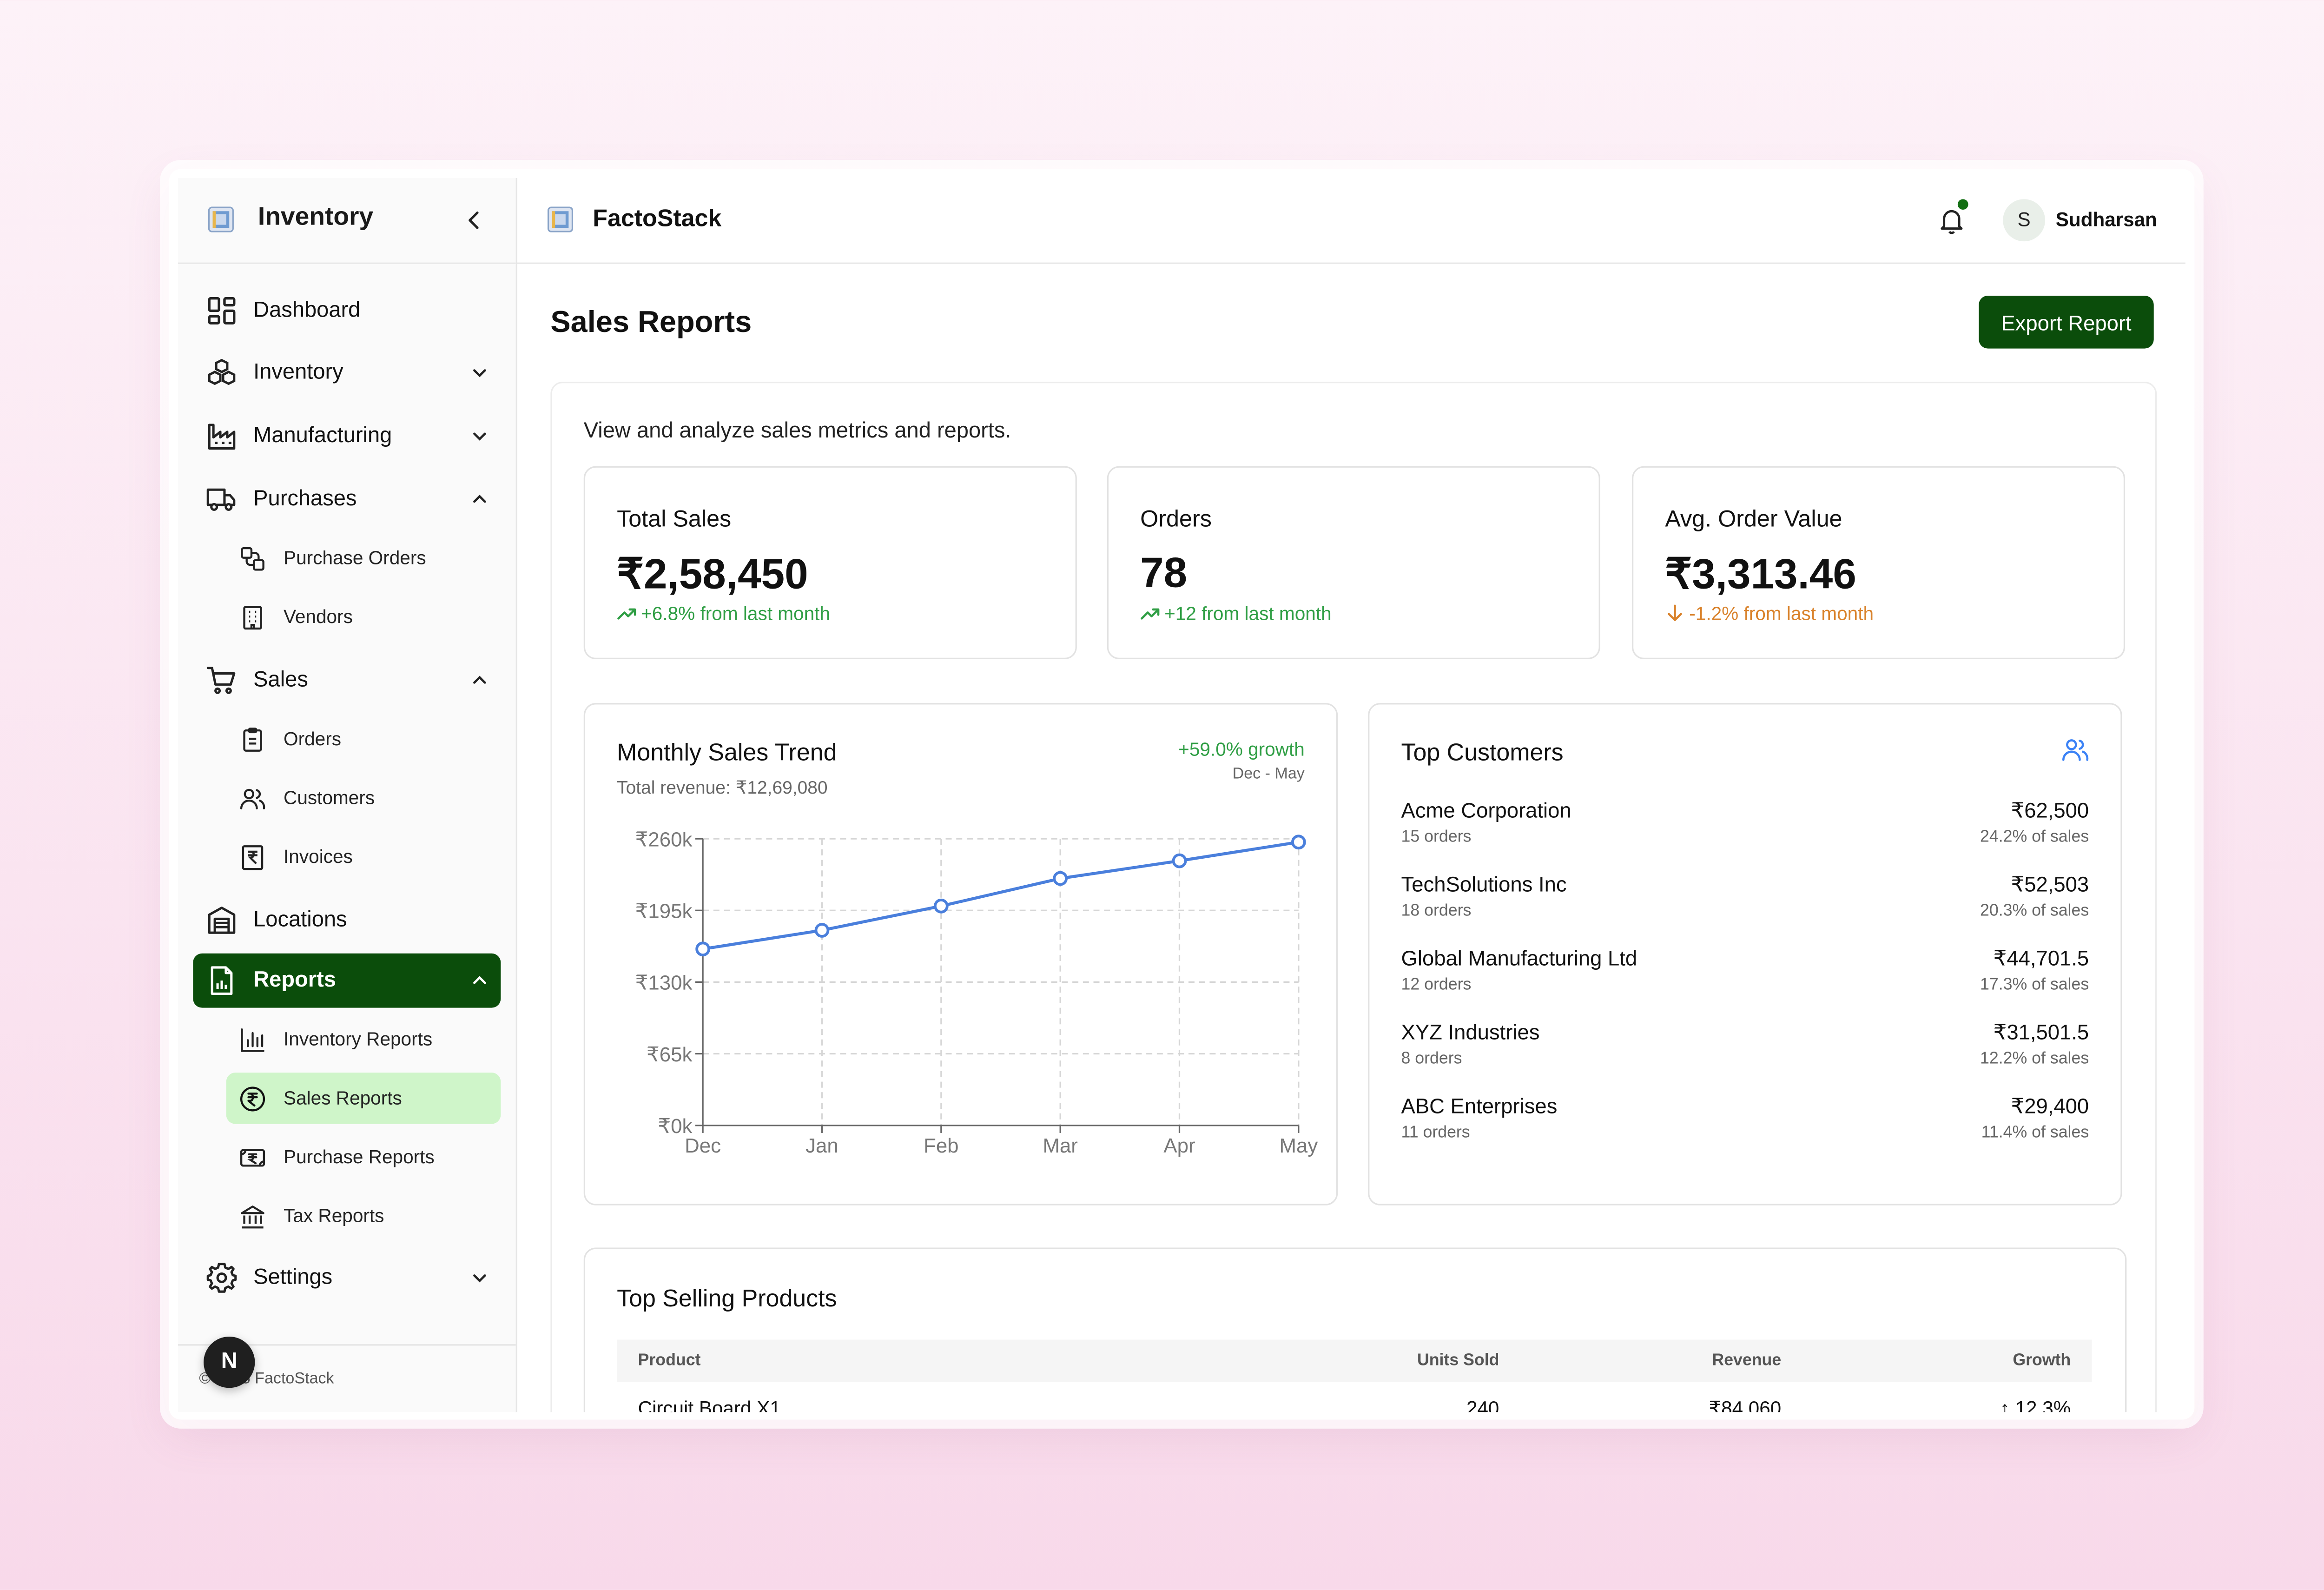  I want to click on sidebar-item-label: Locations, so click(300, 920).